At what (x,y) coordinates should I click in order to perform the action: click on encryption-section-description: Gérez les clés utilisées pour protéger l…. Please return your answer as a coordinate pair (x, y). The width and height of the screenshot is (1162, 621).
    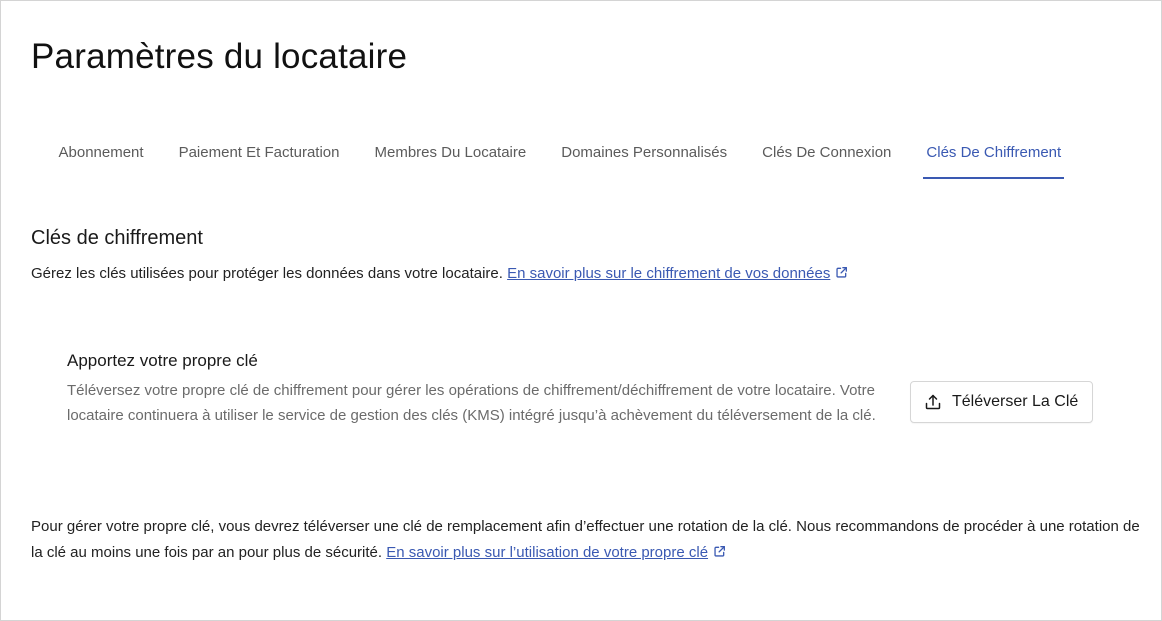
    Looking at the image, I should click on (439, 273).